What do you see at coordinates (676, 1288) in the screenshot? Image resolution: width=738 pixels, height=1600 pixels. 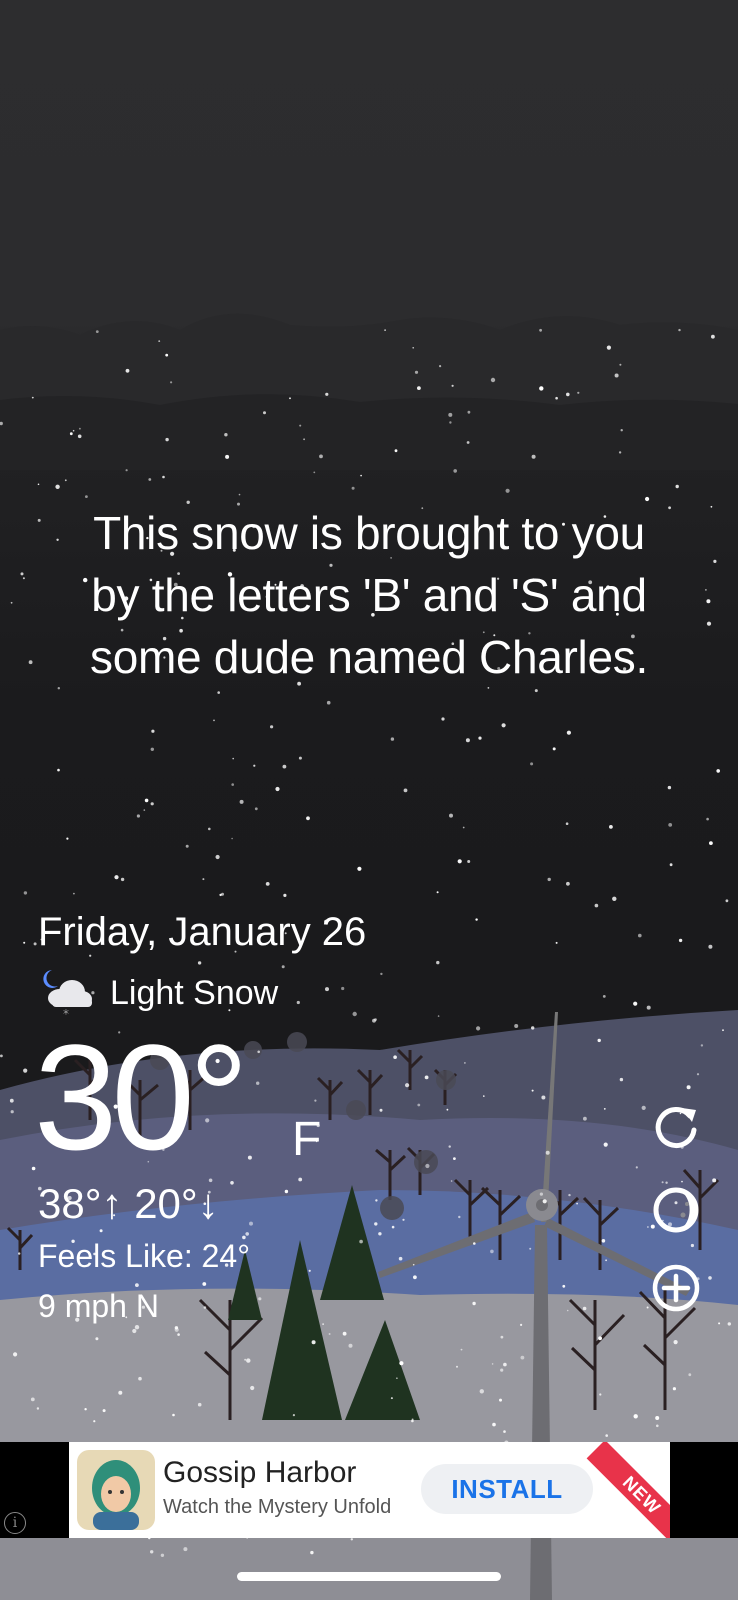 I see `add-location-icon` at bounding box center [676, 1288].